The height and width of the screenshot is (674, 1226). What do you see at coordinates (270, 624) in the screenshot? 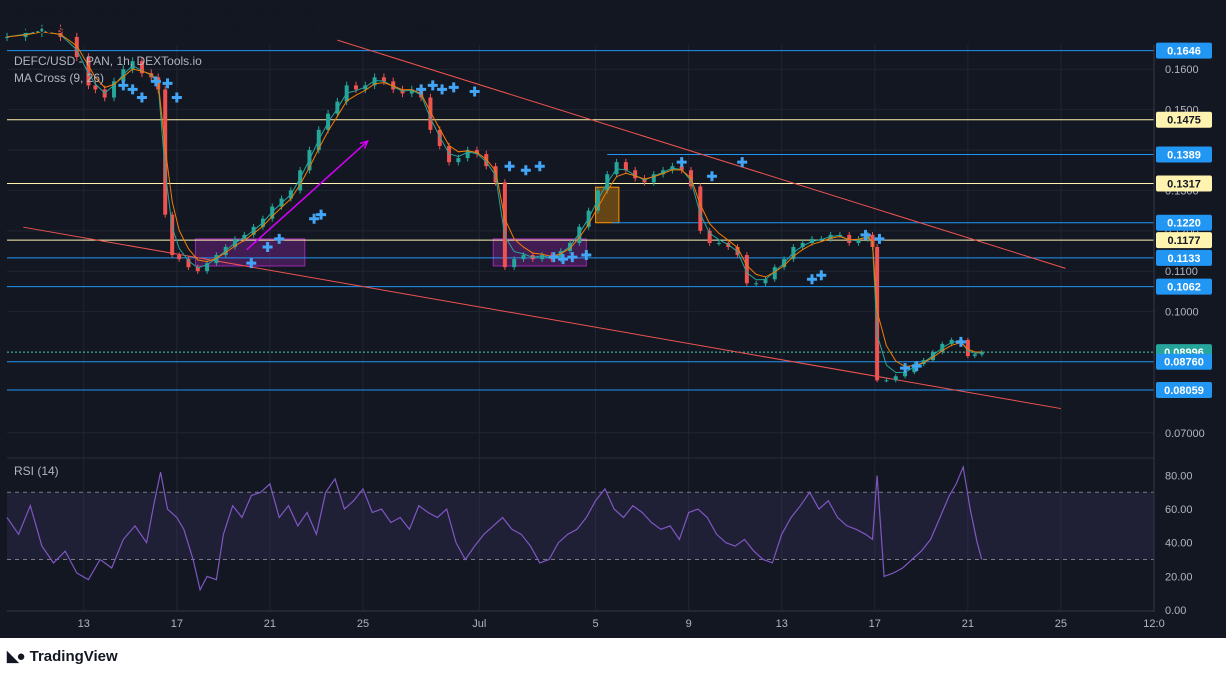
I see `x-tick-label-2: 21` at bounding box center [270, 624].